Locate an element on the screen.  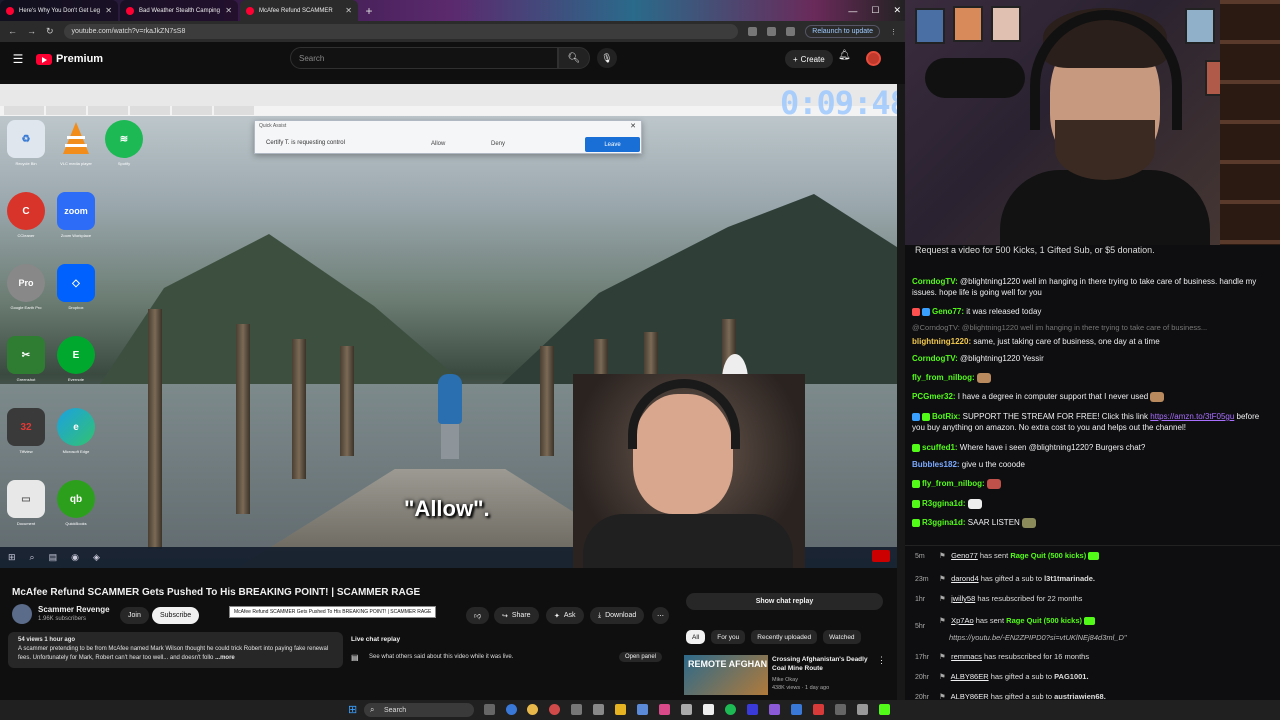
join-button: Join is located at coordinates (134, 615).